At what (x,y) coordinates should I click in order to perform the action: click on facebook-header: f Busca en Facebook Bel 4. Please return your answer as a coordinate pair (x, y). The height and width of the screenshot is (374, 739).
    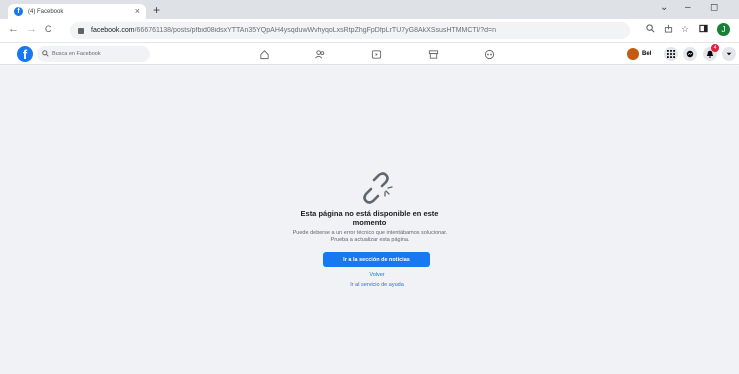
    Looking at the image, I should click on (369, 54).